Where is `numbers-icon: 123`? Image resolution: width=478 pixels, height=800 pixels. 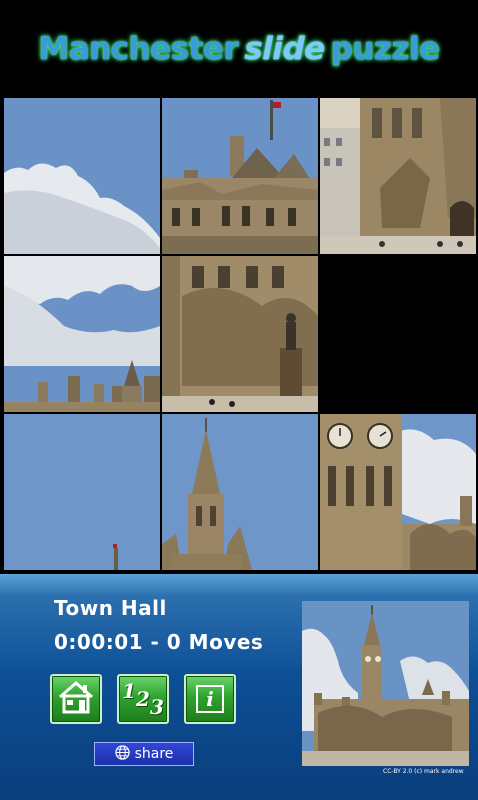 numbers-icon: 123 is located at coordinates (143, 699).